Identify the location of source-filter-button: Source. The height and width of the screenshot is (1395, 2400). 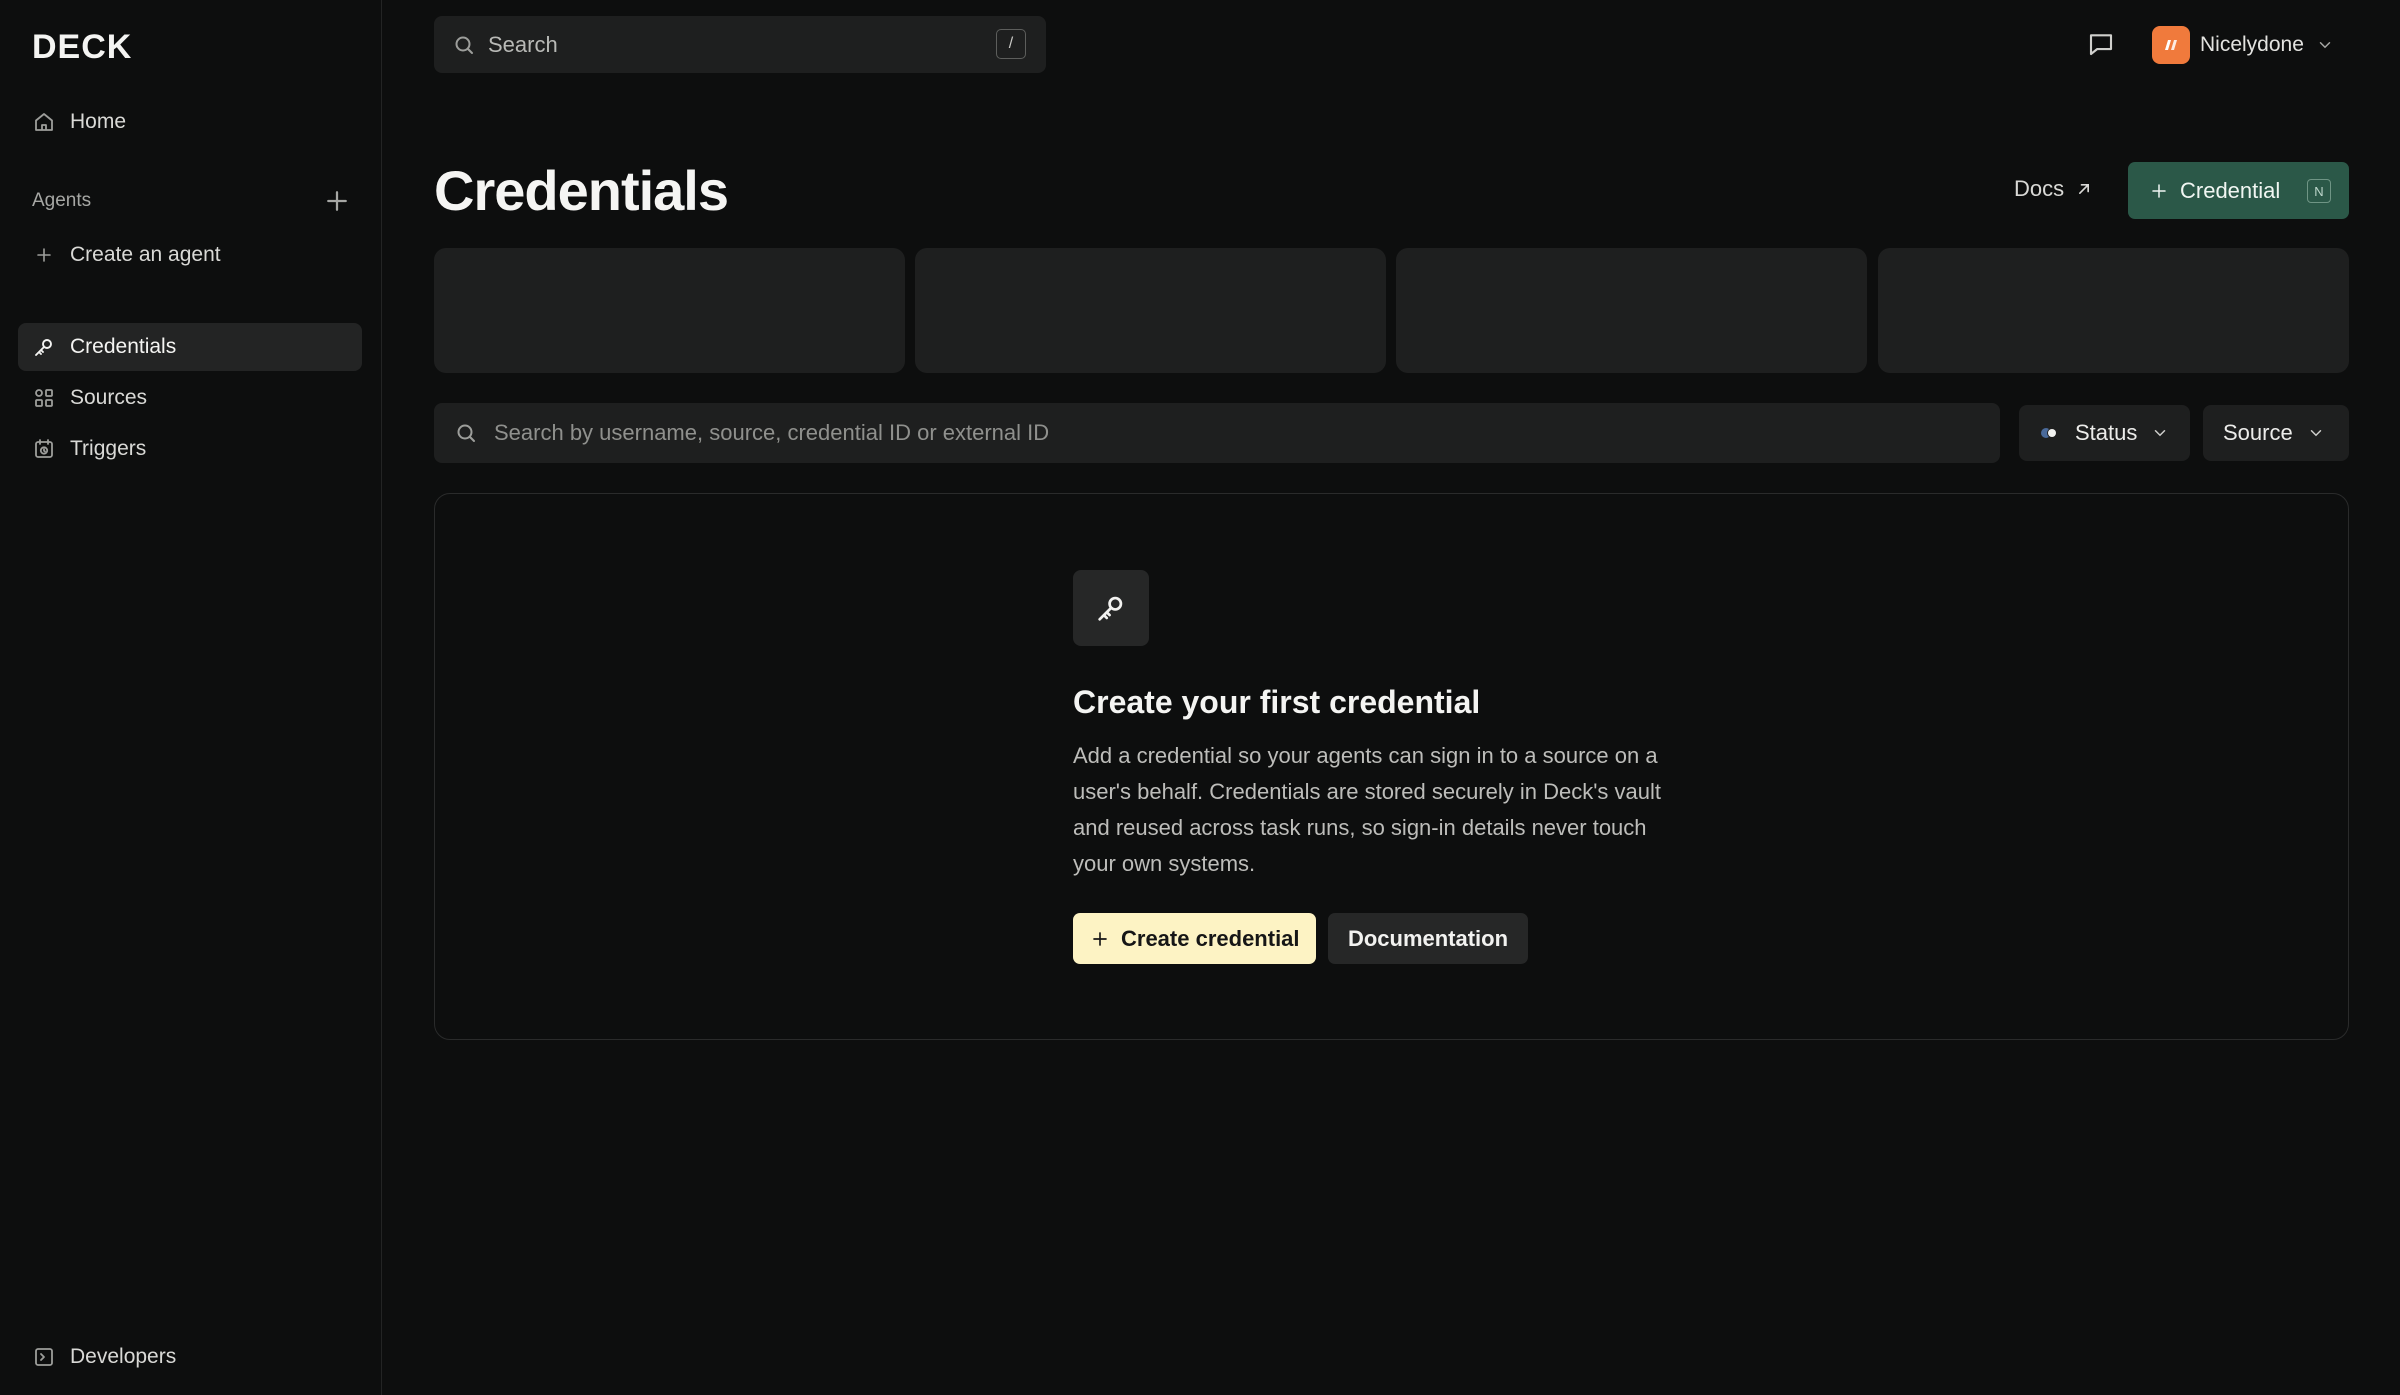
(2276, 433).